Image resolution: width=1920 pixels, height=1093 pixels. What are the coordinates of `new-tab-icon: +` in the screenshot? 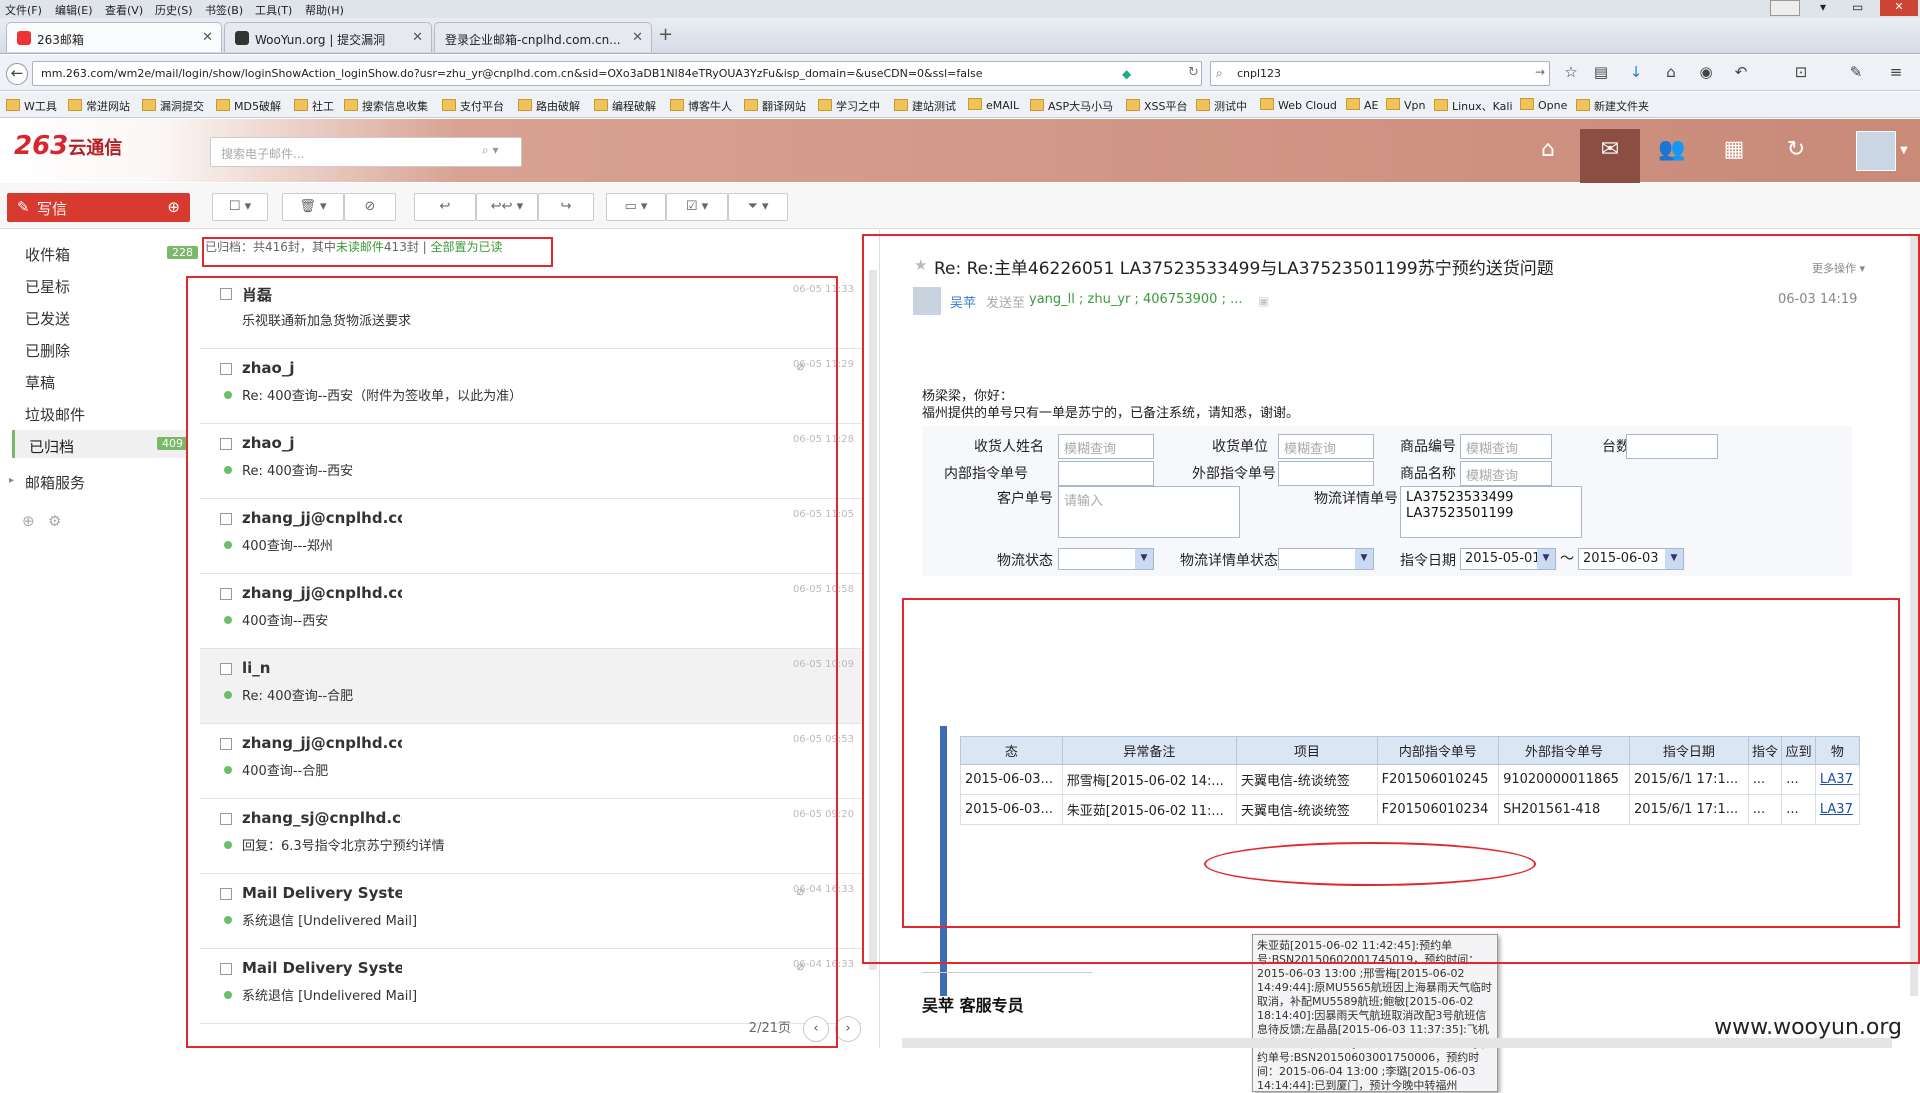 It's located at (665, 34).